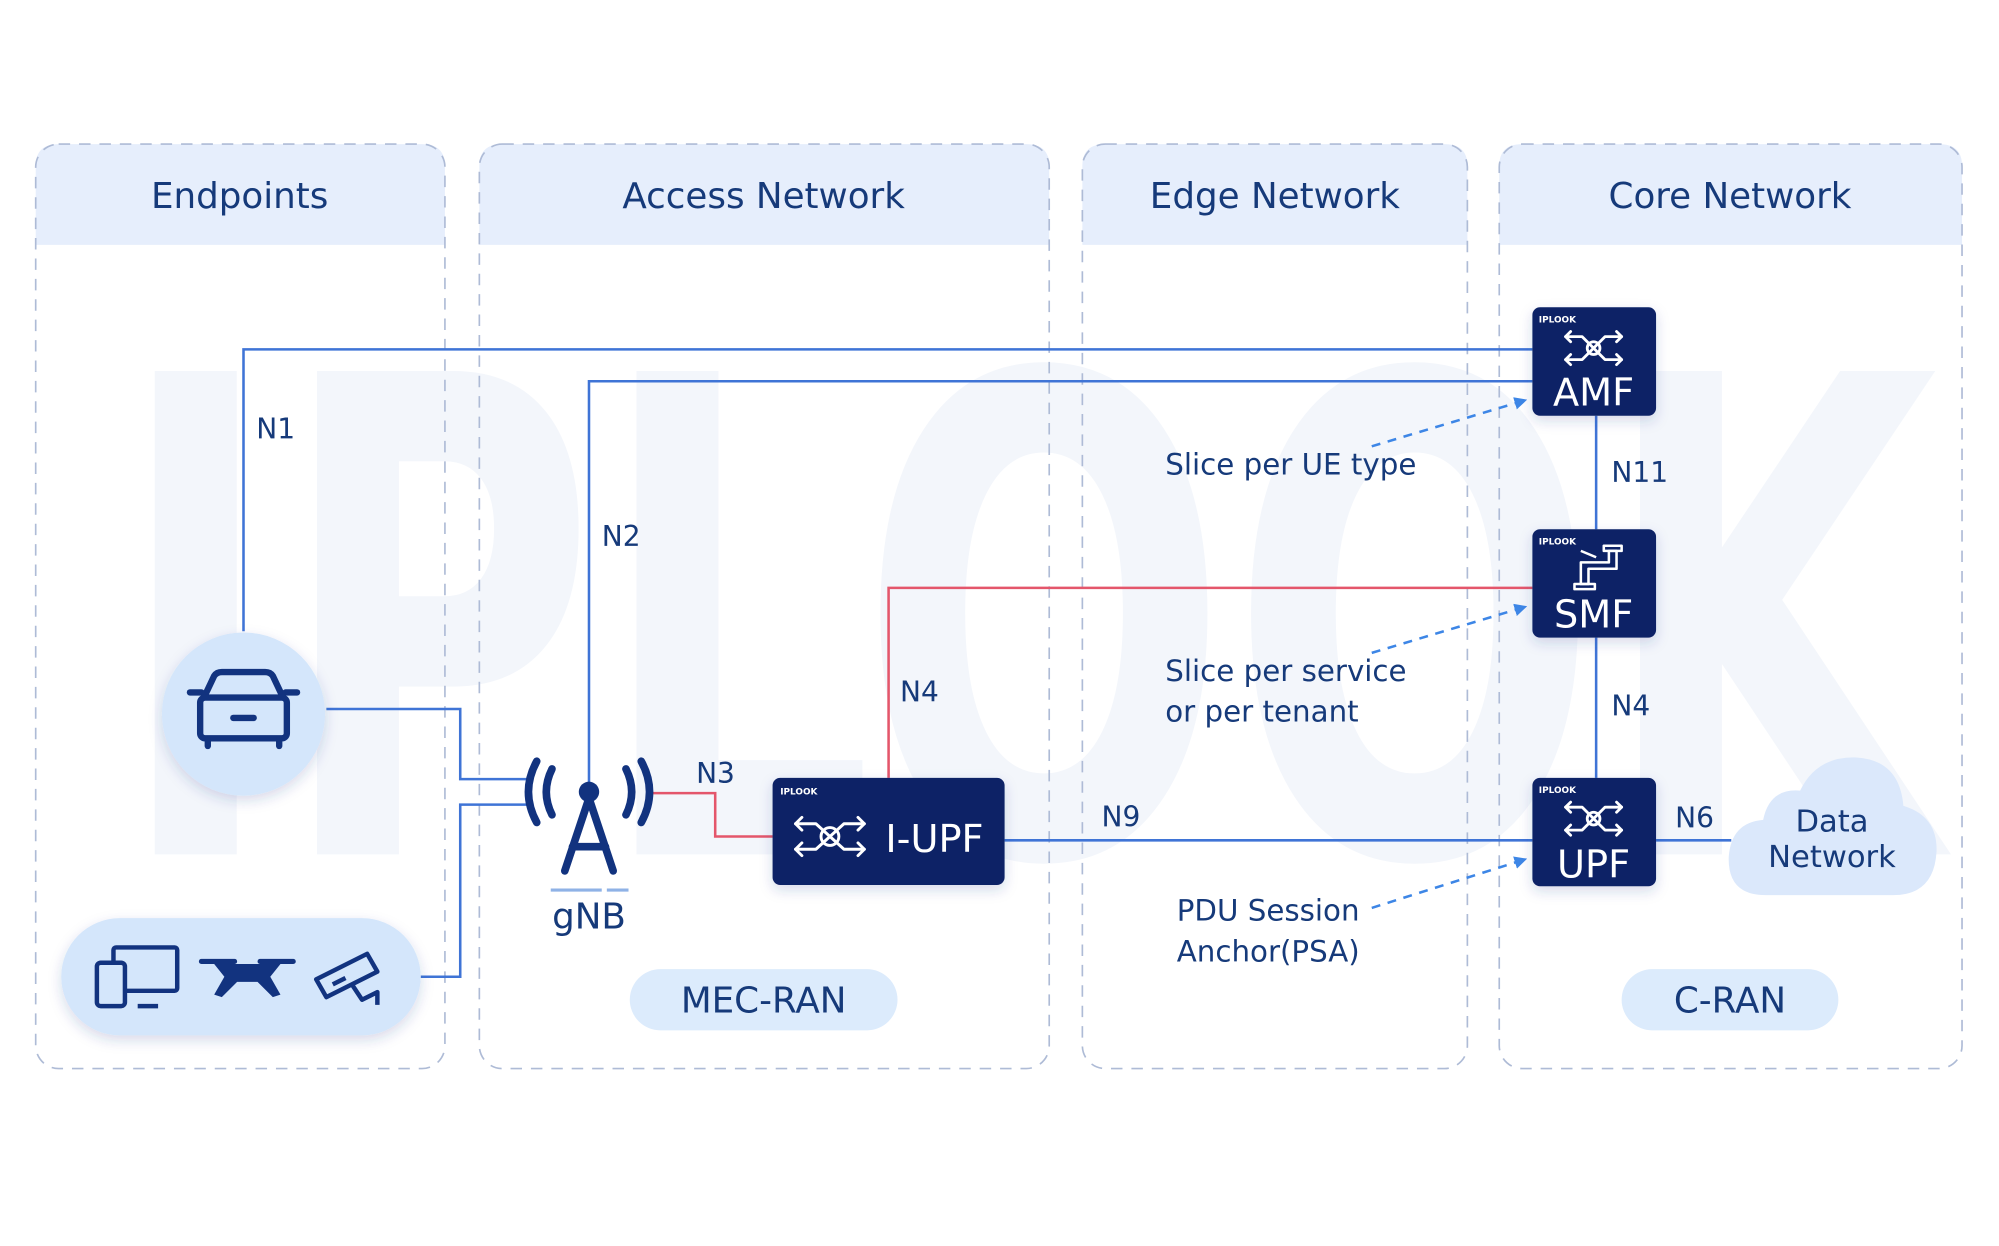  I want to click on i-upf-label: I-UPF, so click(934, 839).